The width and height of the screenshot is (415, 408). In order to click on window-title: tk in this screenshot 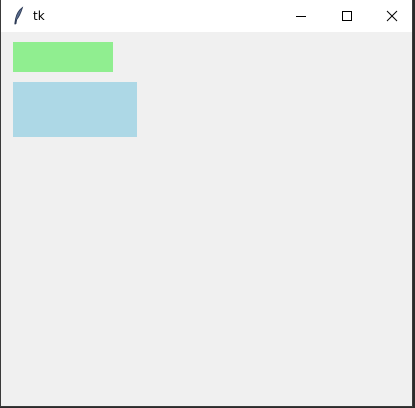, I will do `click(39, 16)`.